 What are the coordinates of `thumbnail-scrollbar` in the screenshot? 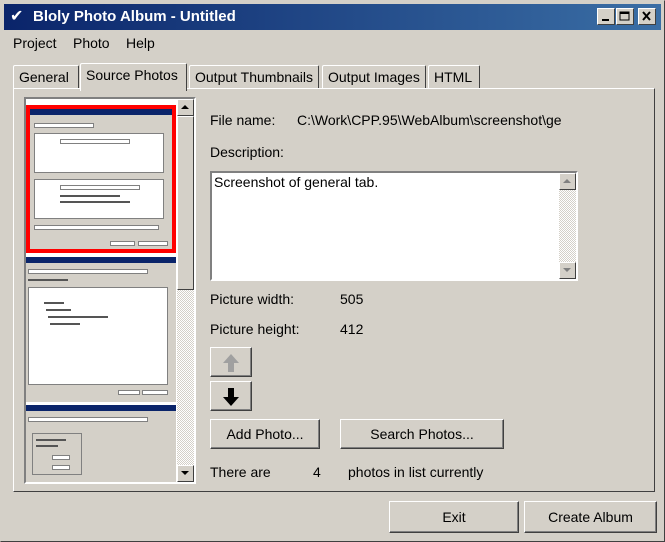 It's located at (185, 290).